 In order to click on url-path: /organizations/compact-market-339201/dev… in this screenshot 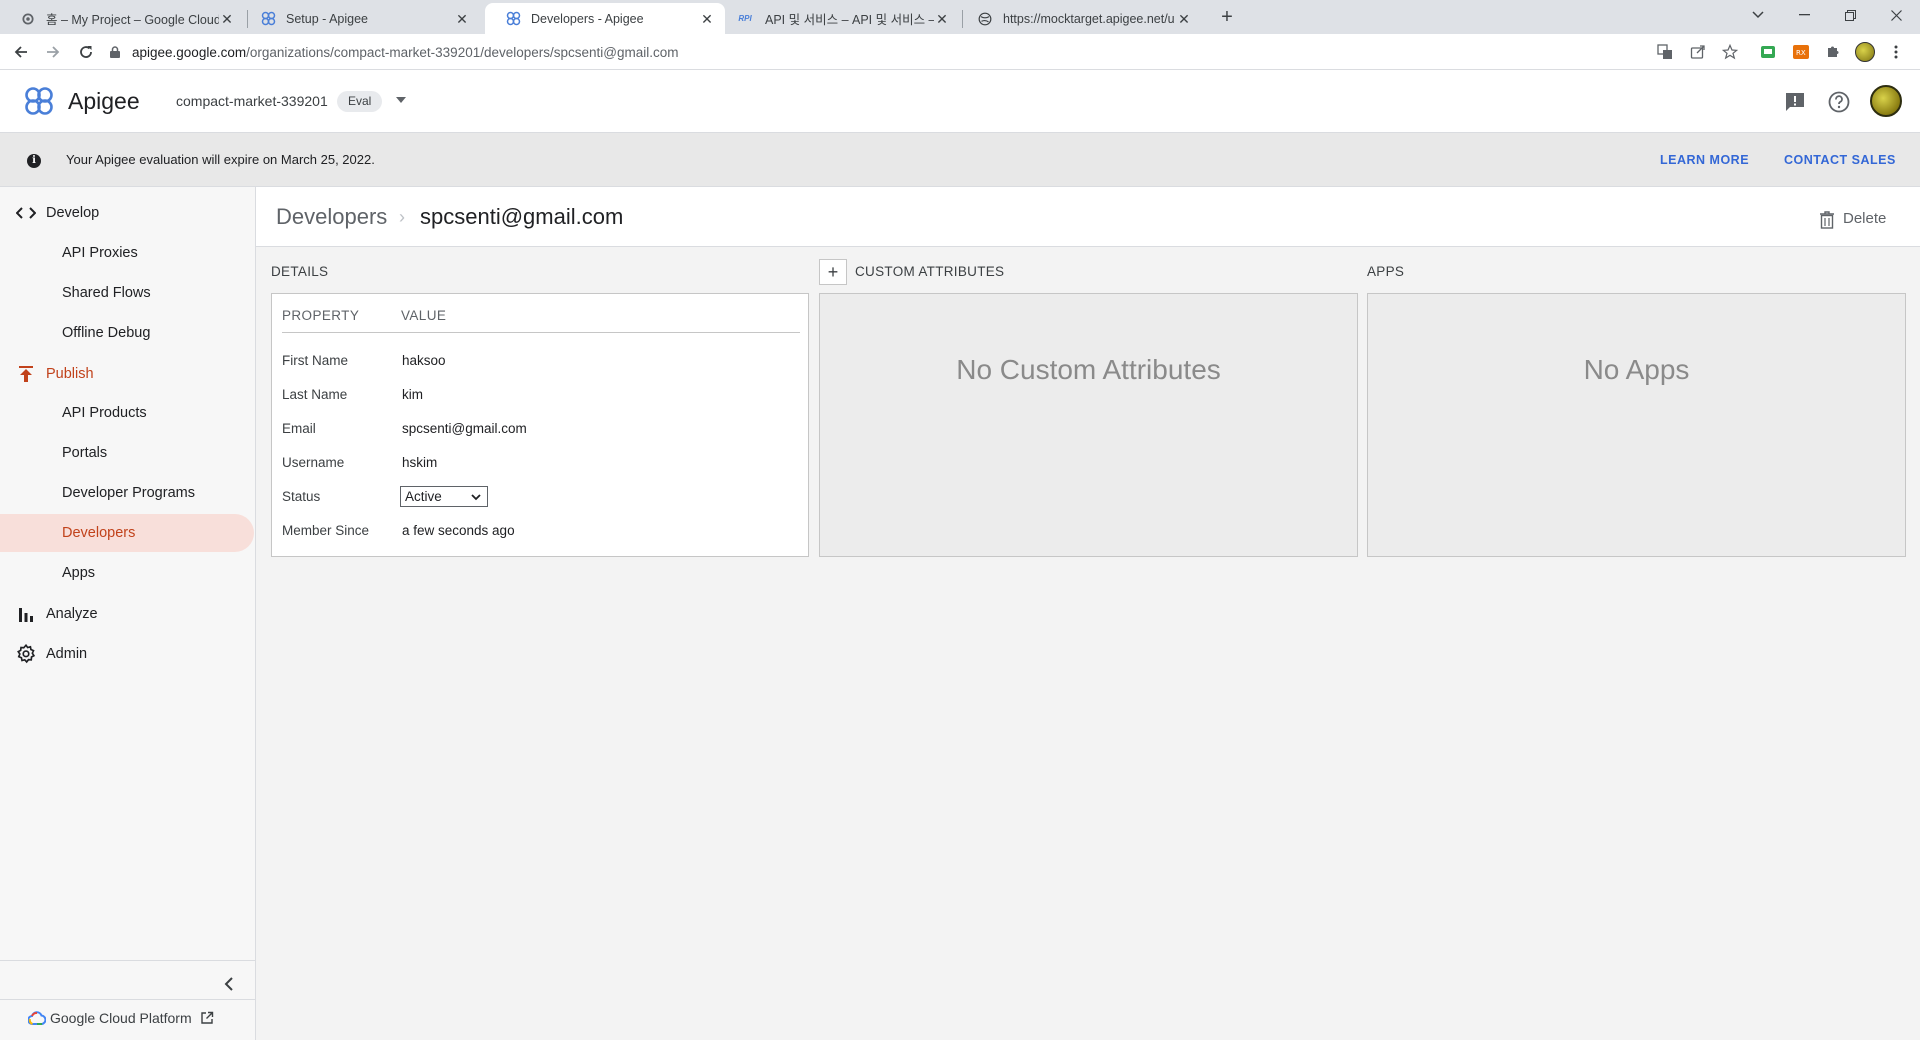, I will do `click(462, 52)`.